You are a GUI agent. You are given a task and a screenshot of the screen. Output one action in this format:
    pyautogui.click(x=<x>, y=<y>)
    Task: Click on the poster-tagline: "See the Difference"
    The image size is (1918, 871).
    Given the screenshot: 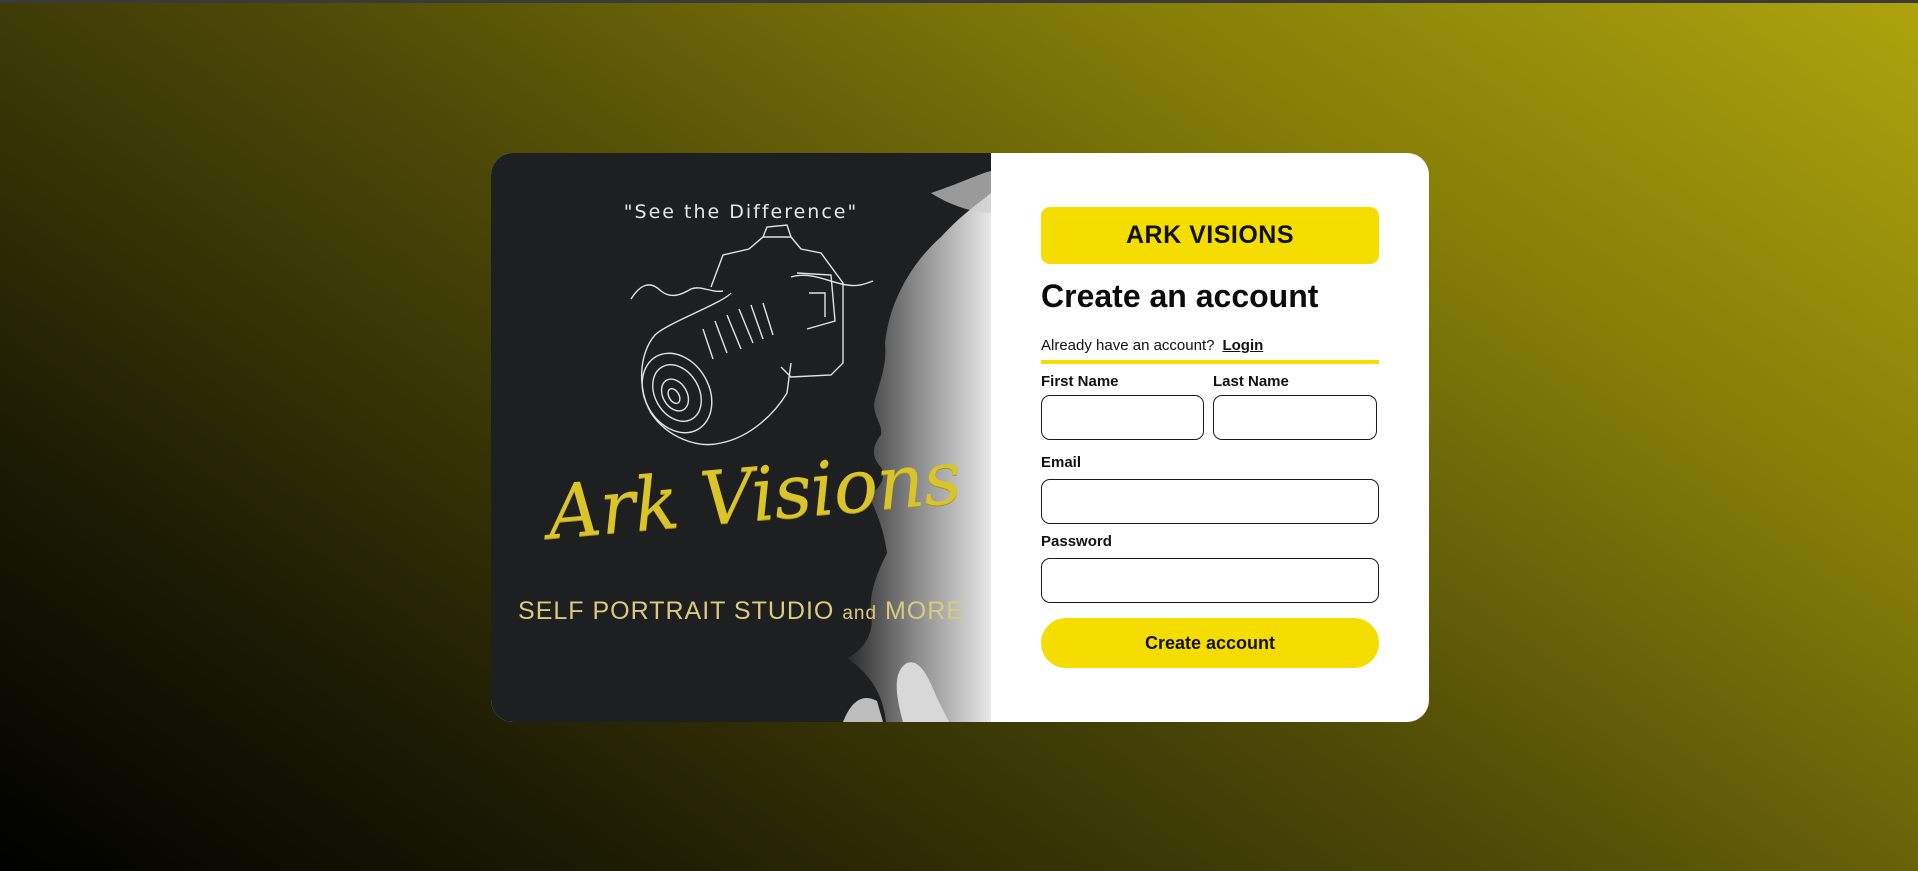 What is the action you would take?
    pyautogui.click(x=741, y=212)
    